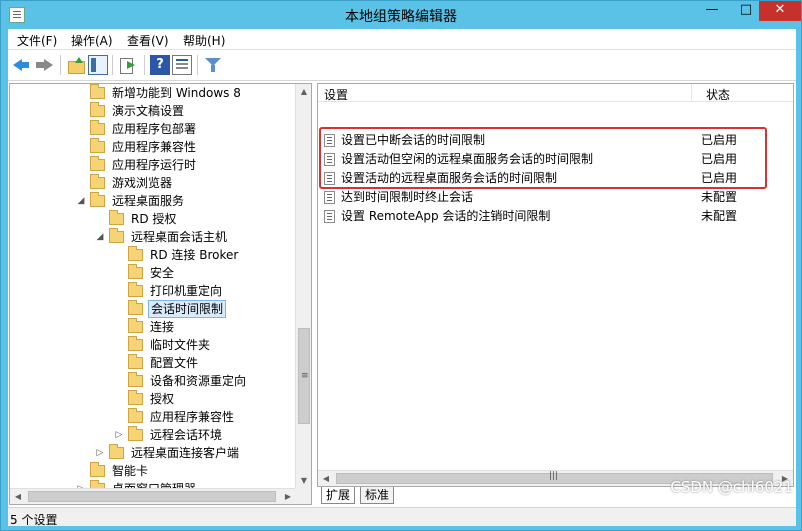 Image resolution: width=802 pixels, height=531 pixels. Describe the element at coordinates (303, 496) in the screenshot. I see `scroll-corner` at that location.